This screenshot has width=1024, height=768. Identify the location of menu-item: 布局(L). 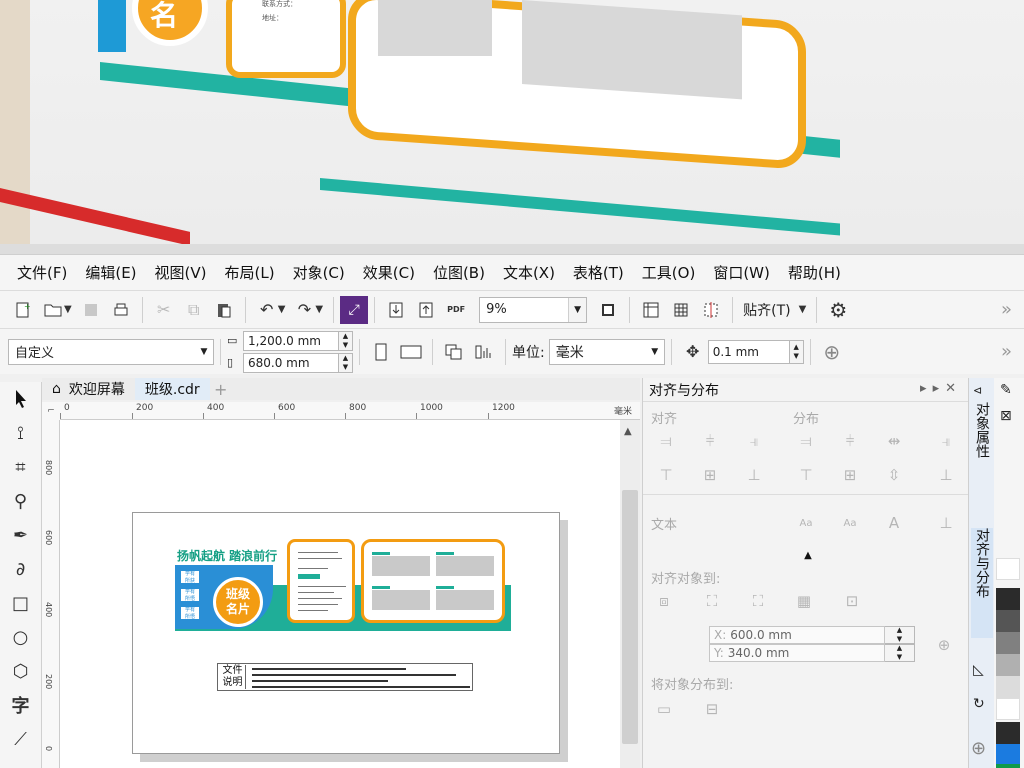
(250, 272).